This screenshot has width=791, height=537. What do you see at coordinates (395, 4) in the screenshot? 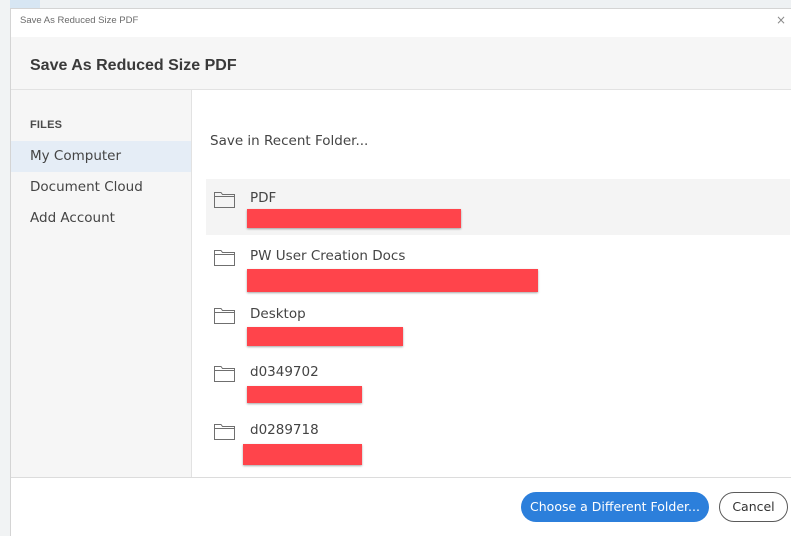
I see `background-top-strip` at bounding box center [395, 4].